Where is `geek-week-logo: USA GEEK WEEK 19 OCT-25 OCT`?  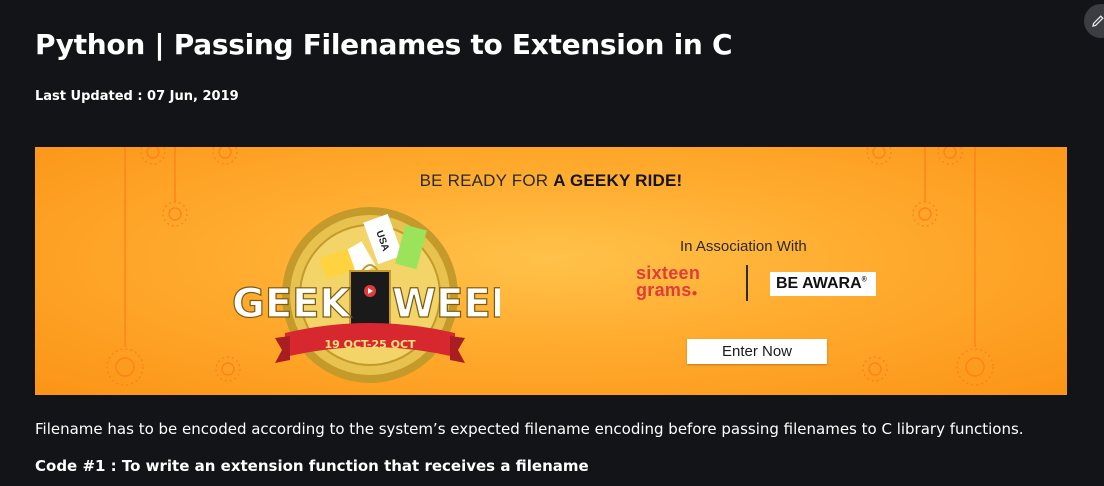
geek-week-logo: USA GEEK WEEK 19 OCT-25 OCT is located at coordinates (365, 295).